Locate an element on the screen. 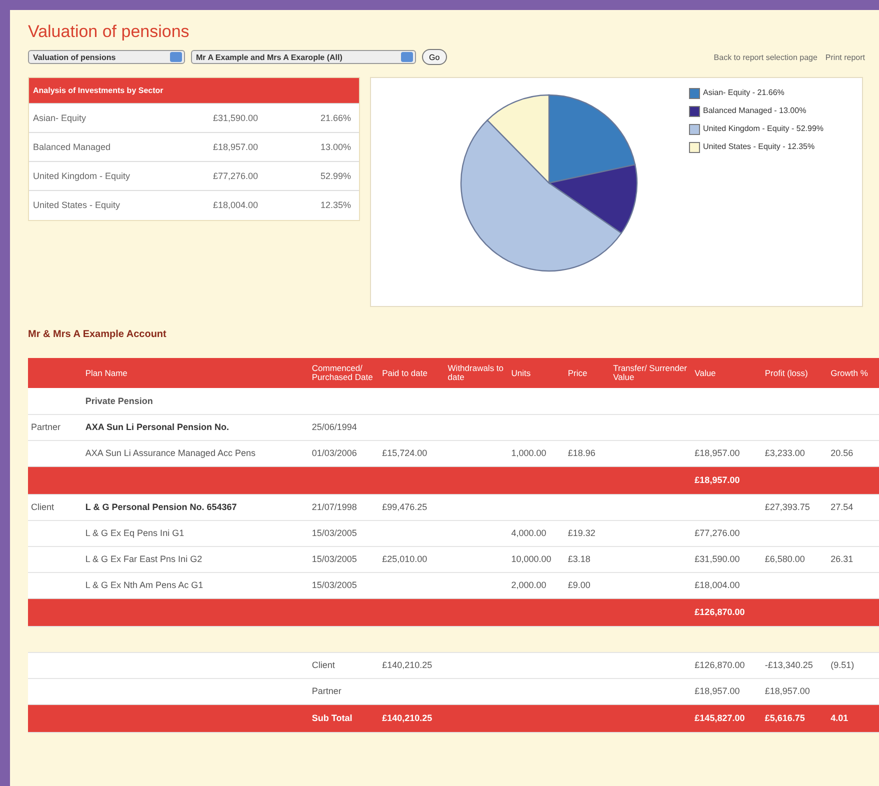 The image size is (879, 786). table-cell: 27.54 is located at coordinates (842, 507).